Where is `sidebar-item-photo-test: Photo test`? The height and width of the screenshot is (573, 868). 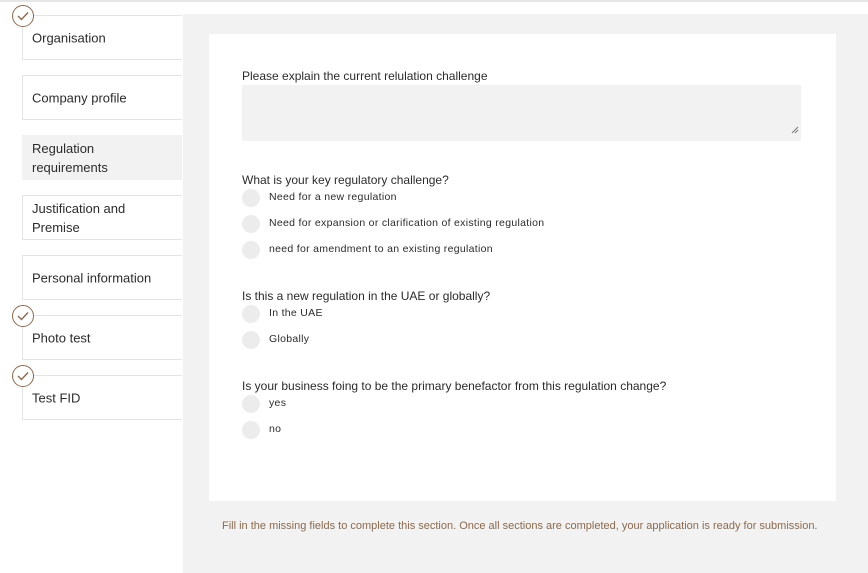 sidebar-item-photo-test: Photo test is located at coordinates (102, 337).